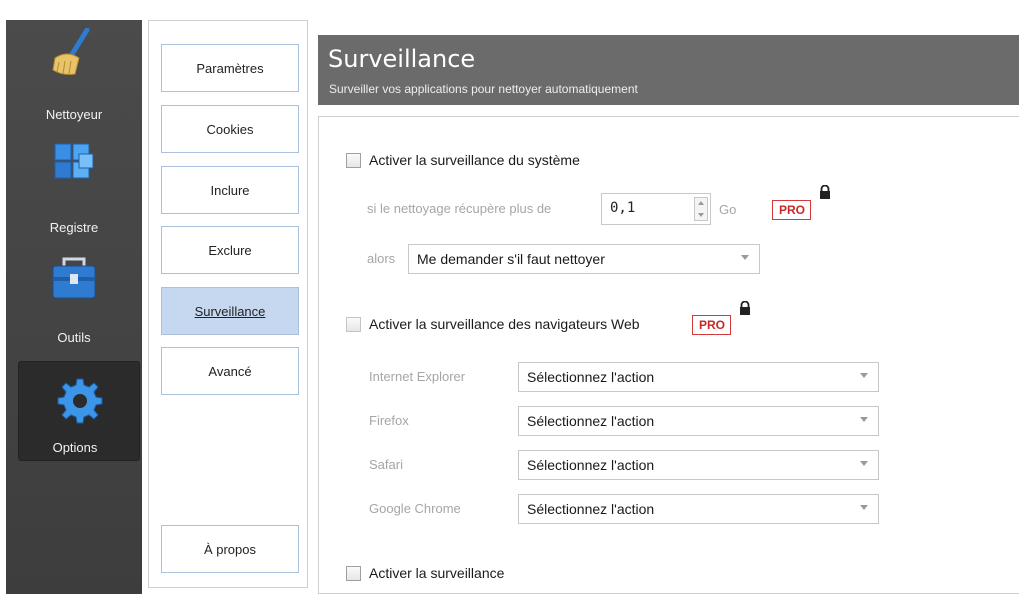 The height and width of the screenshot is (594, 1019). I want to click on browser-name: Firefox, so click(389, 420).